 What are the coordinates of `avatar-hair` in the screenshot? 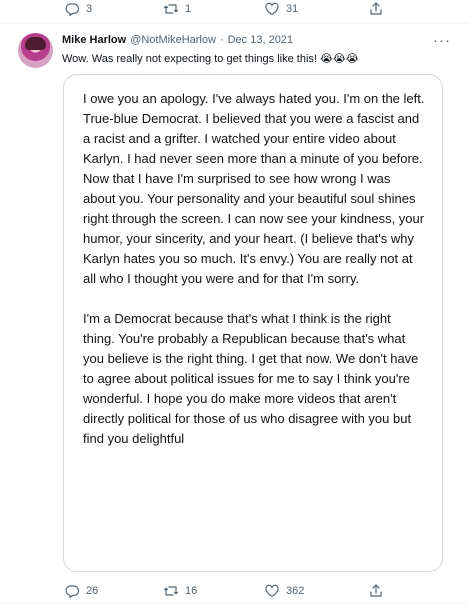 It's located at (35, 43).